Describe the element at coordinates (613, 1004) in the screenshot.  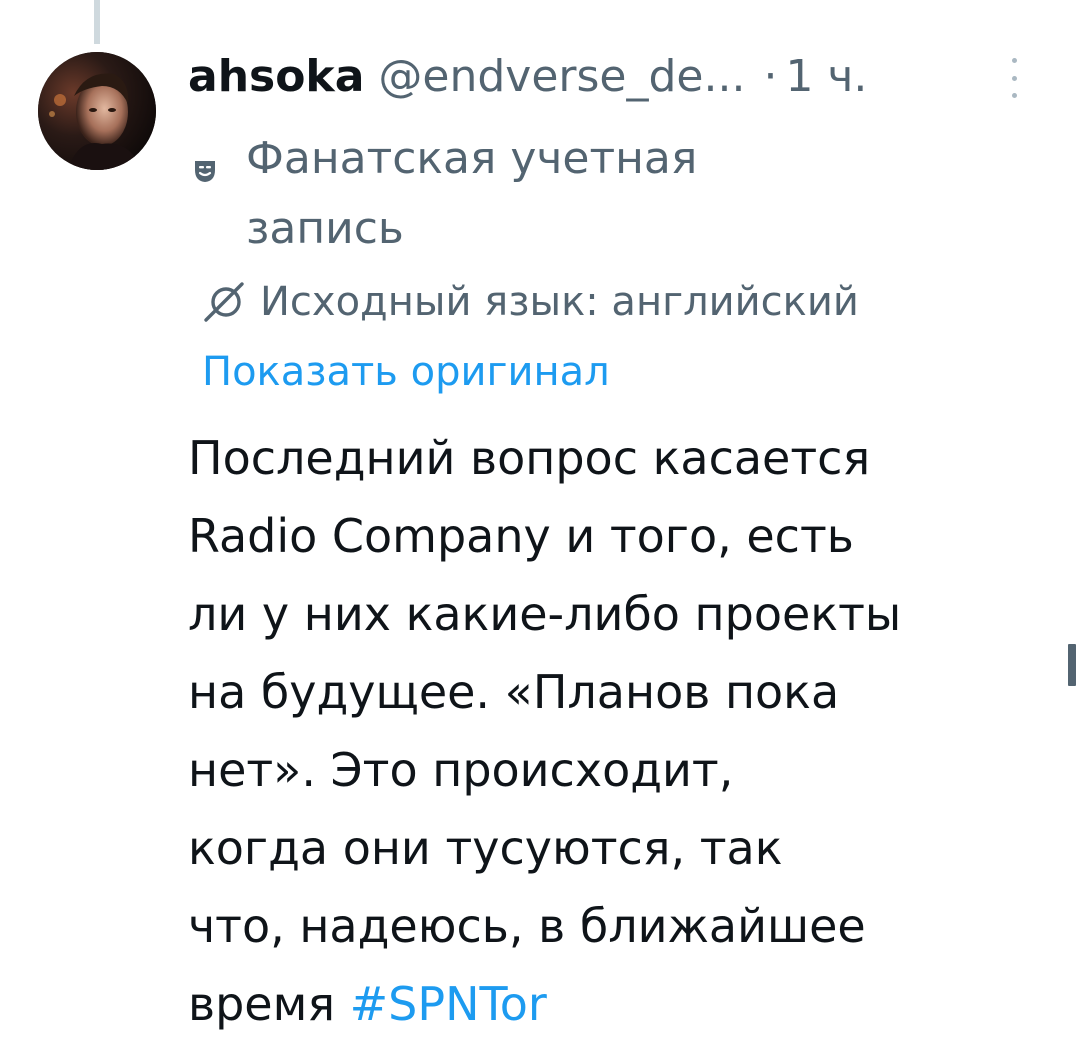
I see `tweet-text-line-last: время #SPNTor` at that location.